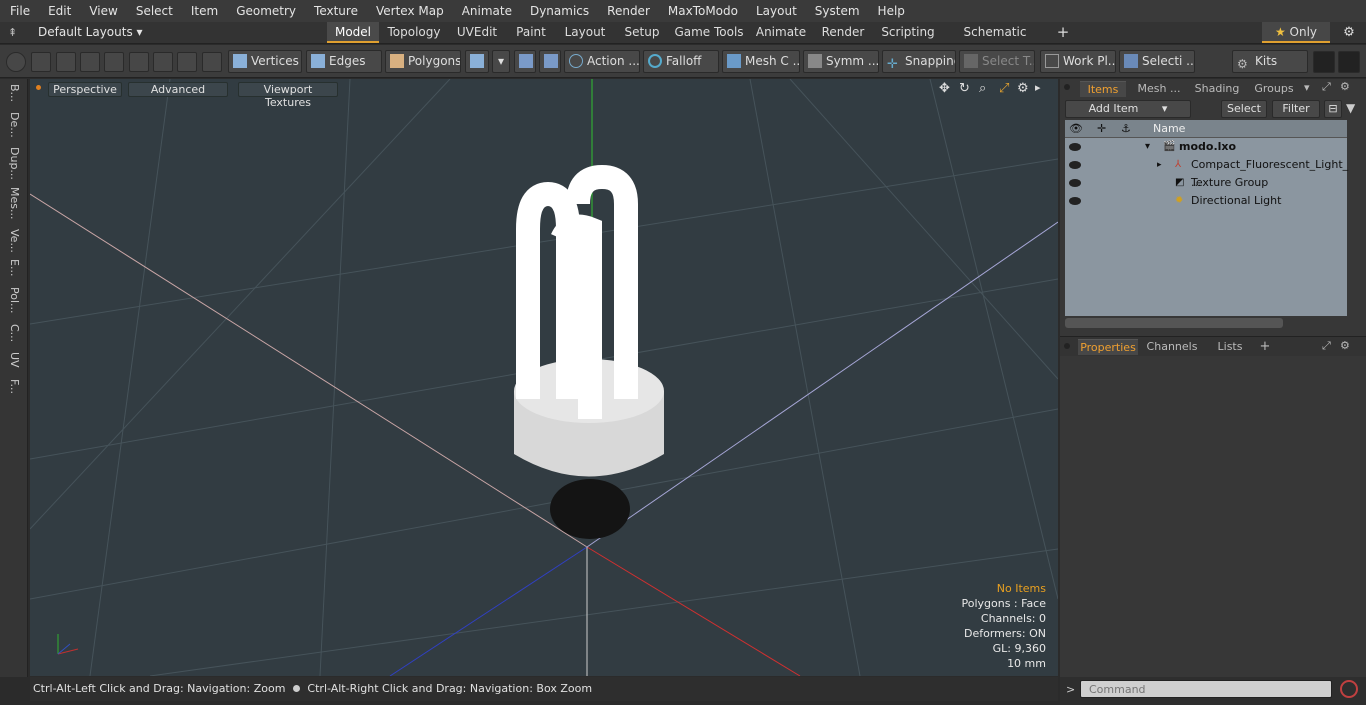 The width and height of the screenshot is (1366, 705). What do you see at coordinates (1296, 109) in the screenshot?
I see `filter-button: Filter` at bounding box center [1296, 109].